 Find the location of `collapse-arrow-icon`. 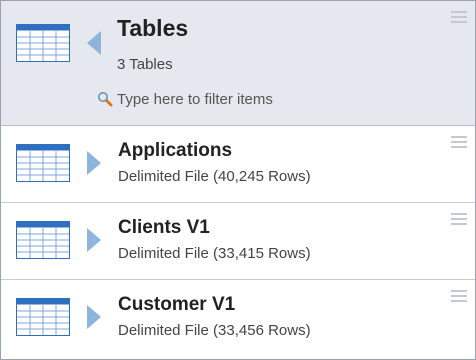

collapse-arrow-icon is located at coordinates (94, 43).